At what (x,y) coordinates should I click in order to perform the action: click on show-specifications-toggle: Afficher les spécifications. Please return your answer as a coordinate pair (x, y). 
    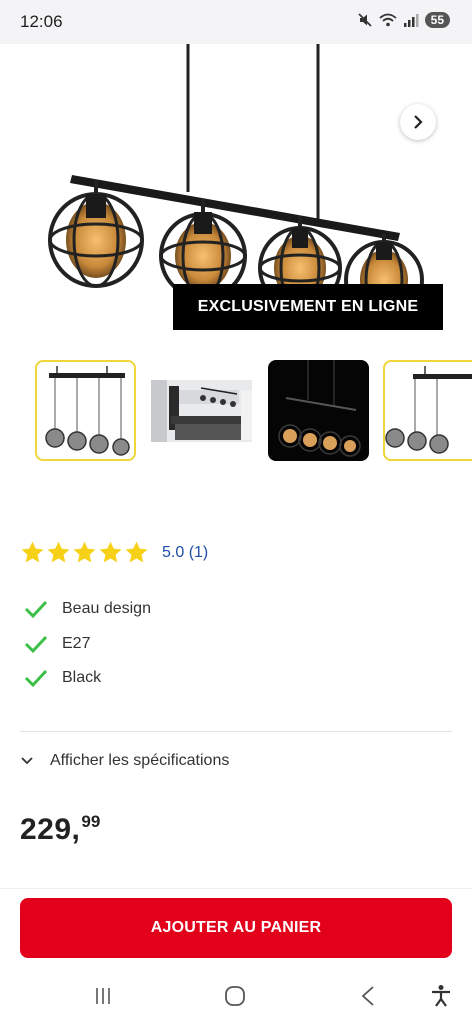
    Looking at the image, I should click on (124, 761).